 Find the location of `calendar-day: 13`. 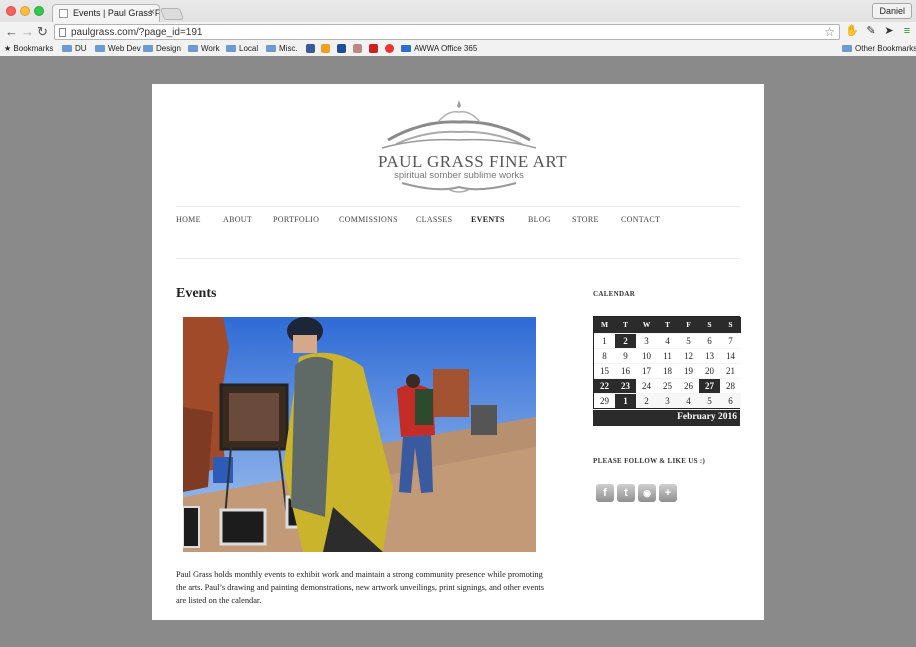

calendar-day: 13 is located at coordinates (709, 355).